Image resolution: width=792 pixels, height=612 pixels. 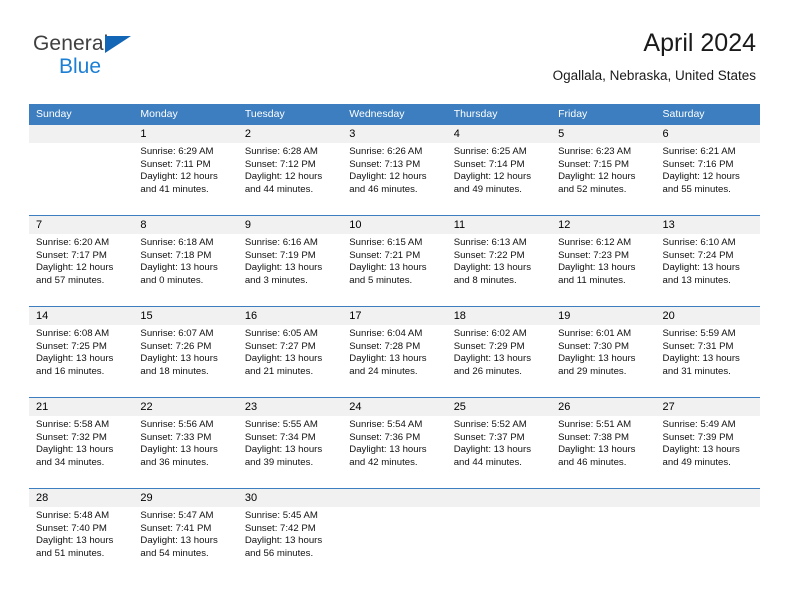 I want to click on day-number: 17, so click(x=394, y=316).